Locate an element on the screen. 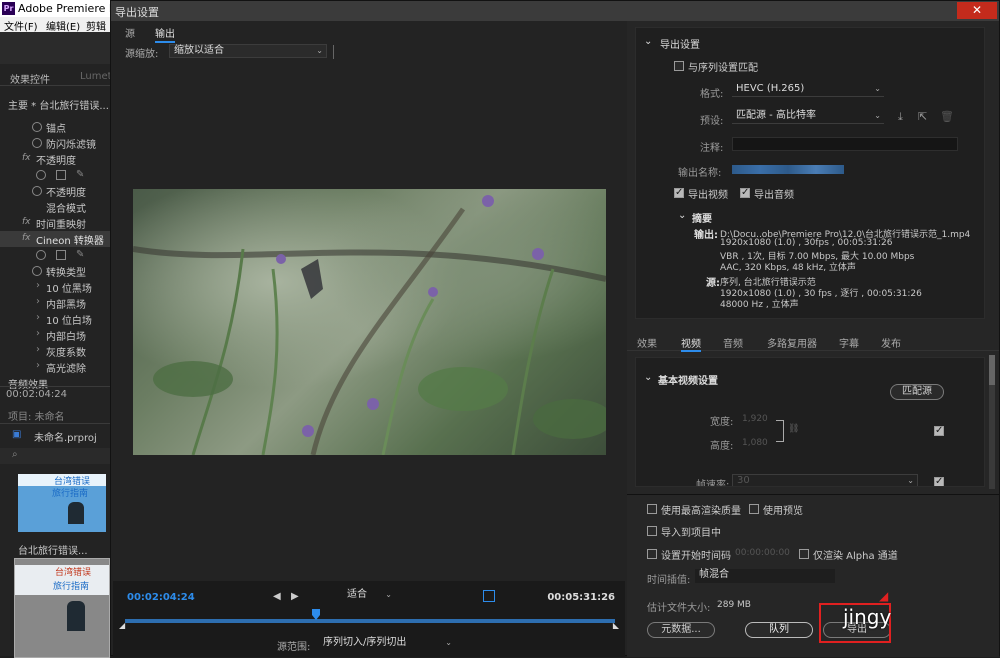 This screenshot has height=658, width=1000. time-interpolation-dropdown: 帧混合 is located at coordinates (765, 576).